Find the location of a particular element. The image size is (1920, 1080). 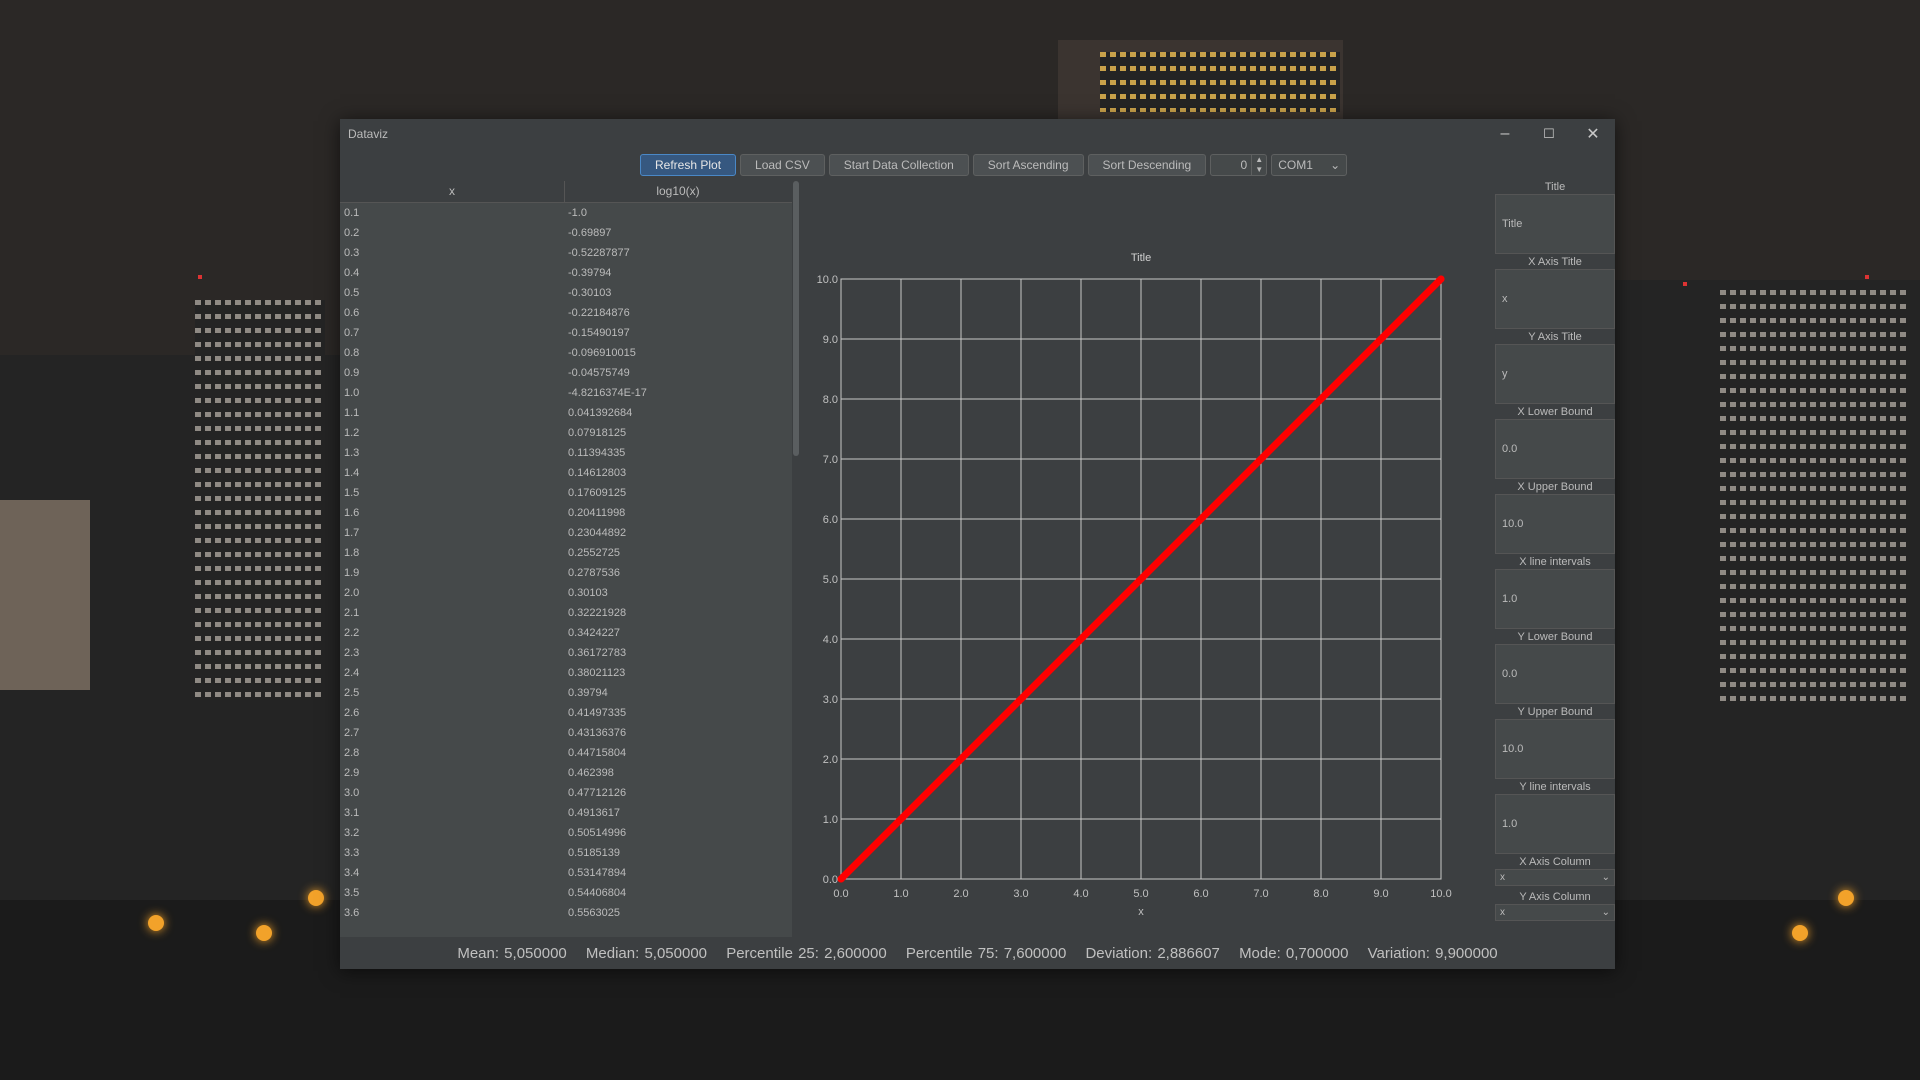

table-row: 3.1 0.4913617 is located at coordinates (565, 813).